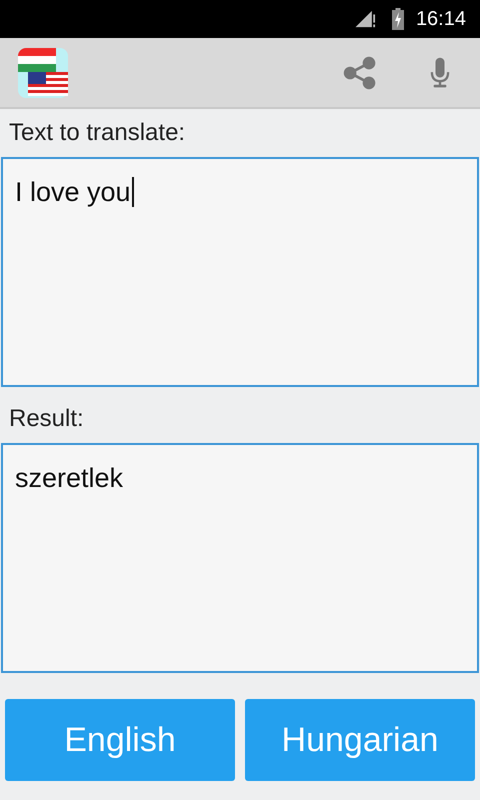 The width and height of the screenshot is (480, 800). Describe the element at coordinates (360, 740) in the screenshot. I see `language-button: Hungarian` at that location.